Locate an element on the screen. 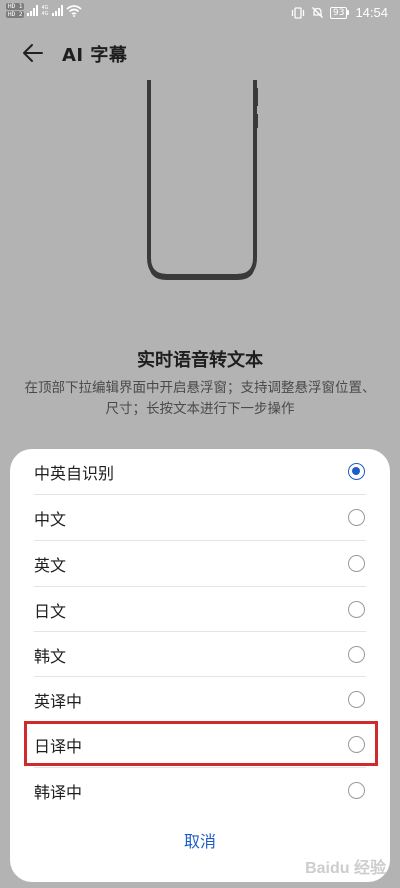 This screenshot has width=400, height=888. status-bar: HD 1 HD 2 4G 4G 93 14:54 is located at coordinates (200, 14).